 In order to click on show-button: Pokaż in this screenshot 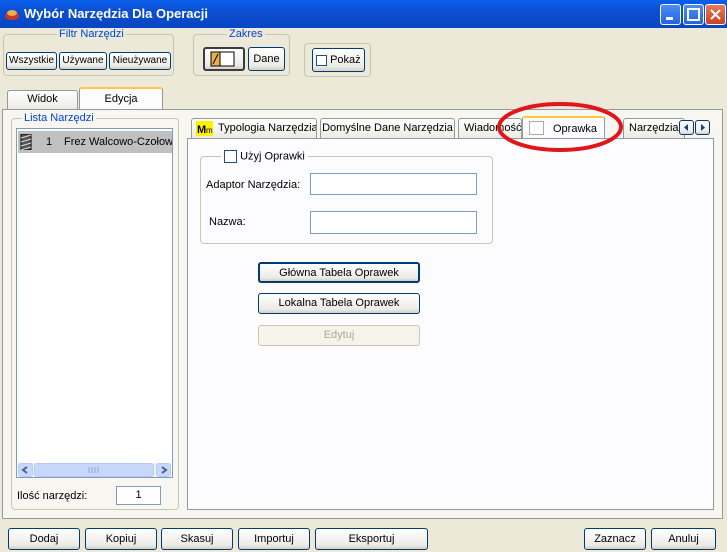, I will do `click(338, 60)`.